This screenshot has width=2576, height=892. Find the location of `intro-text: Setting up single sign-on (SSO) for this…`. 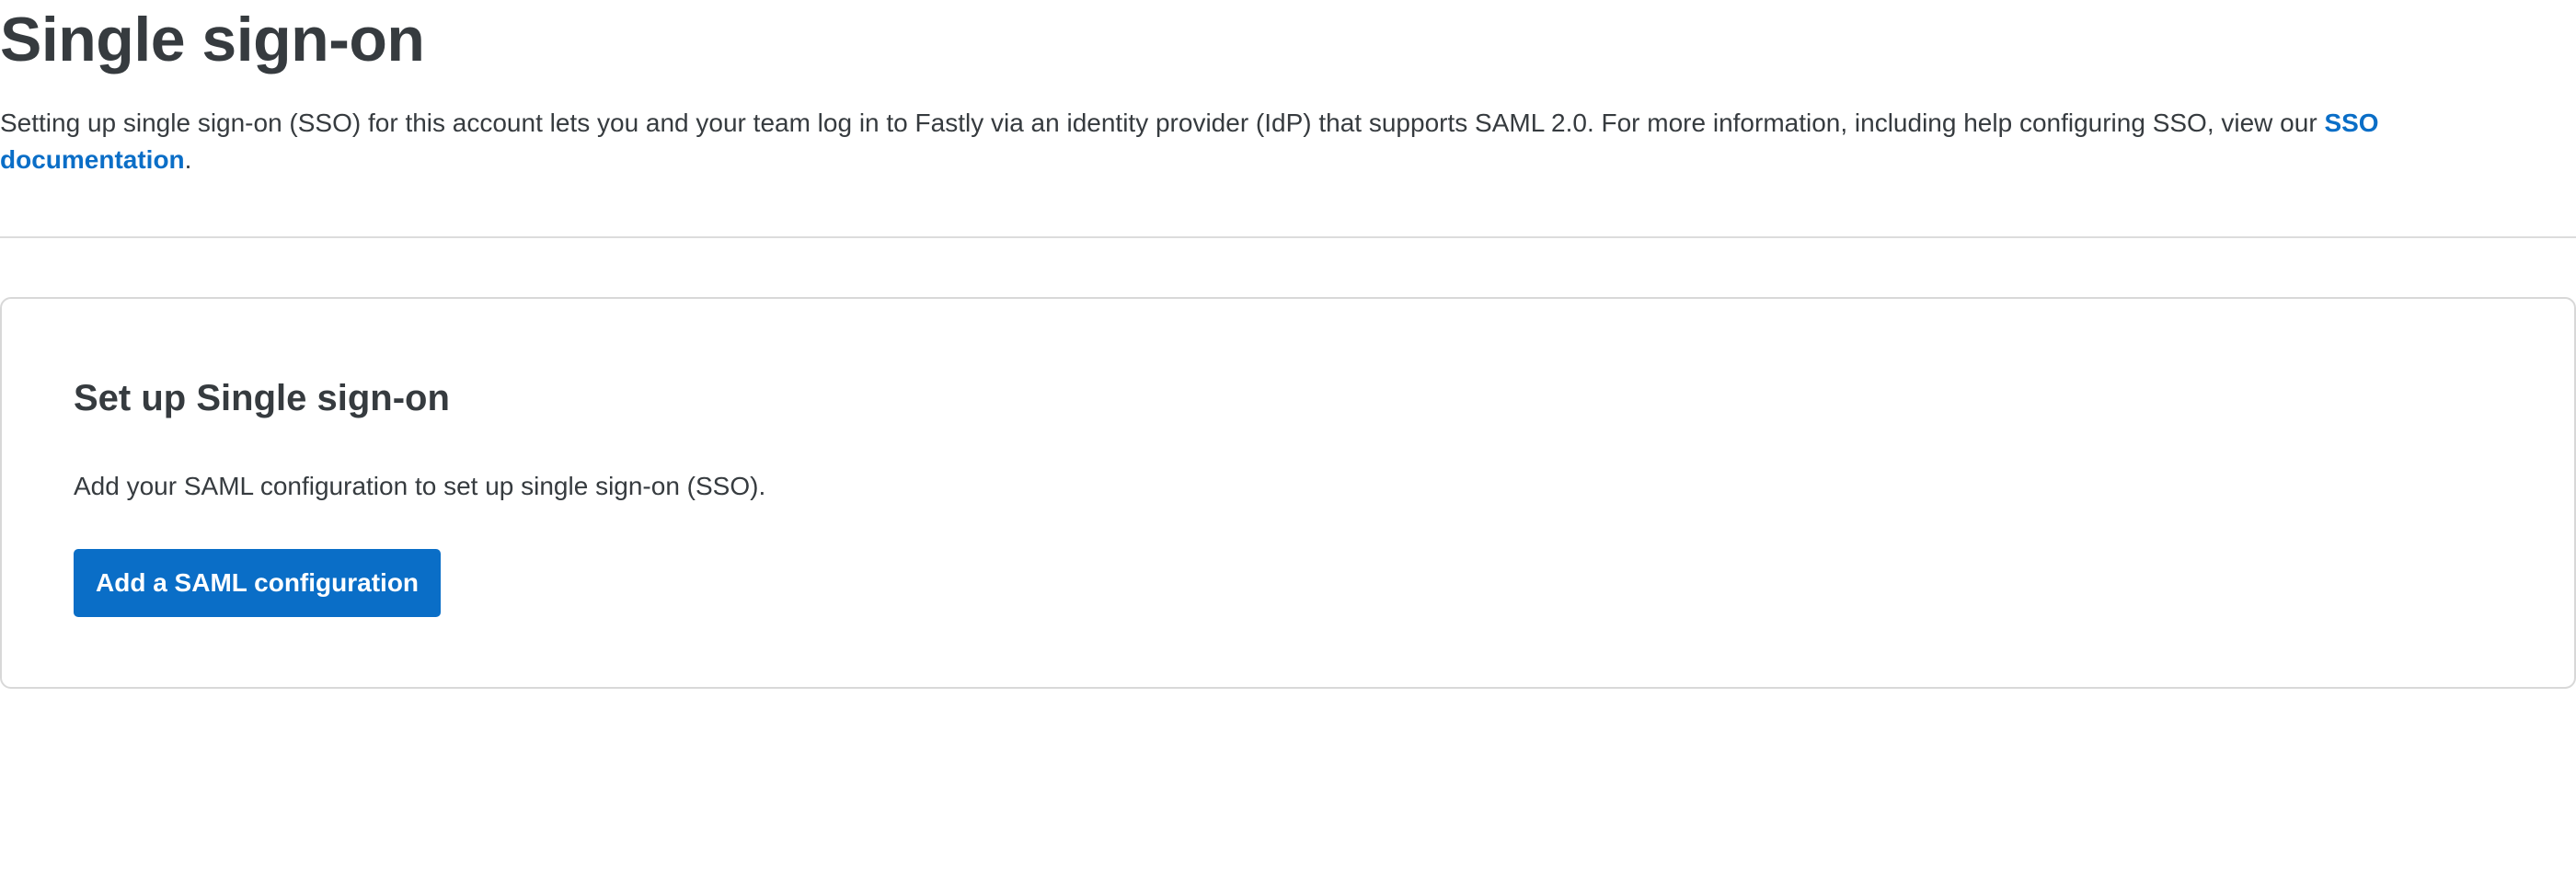

intro-text: Setting up single sign-on (SSO) for this… is located at coordinates (1162, 123).